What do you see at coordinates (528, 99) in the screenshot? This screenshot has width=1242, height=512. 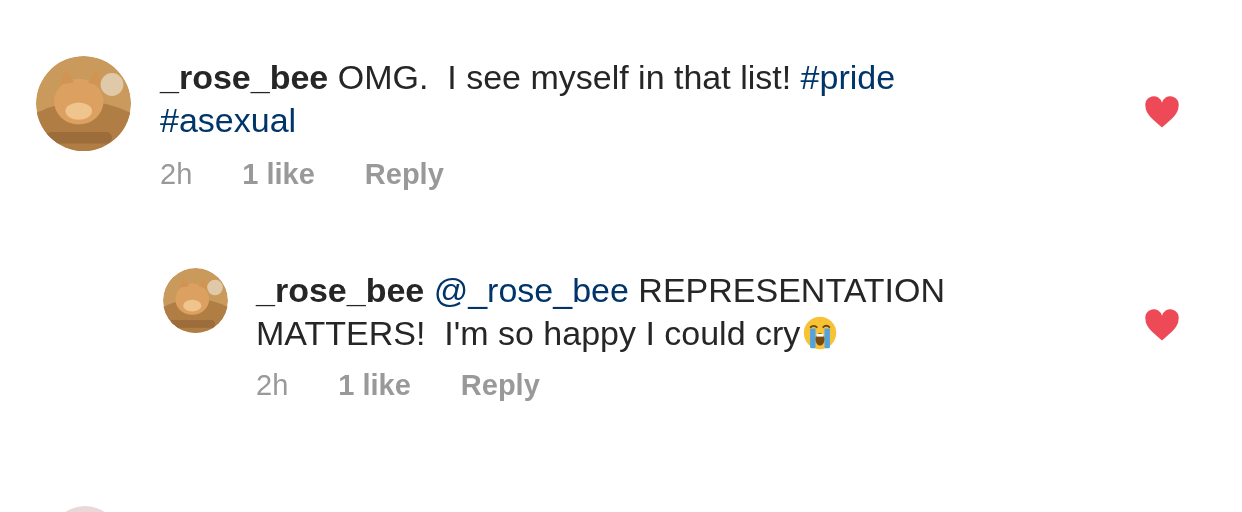 I see `comment-text: _rose_bee OMG. I see myself in that list! #pride #asexual` at bounding box center [528, 99].